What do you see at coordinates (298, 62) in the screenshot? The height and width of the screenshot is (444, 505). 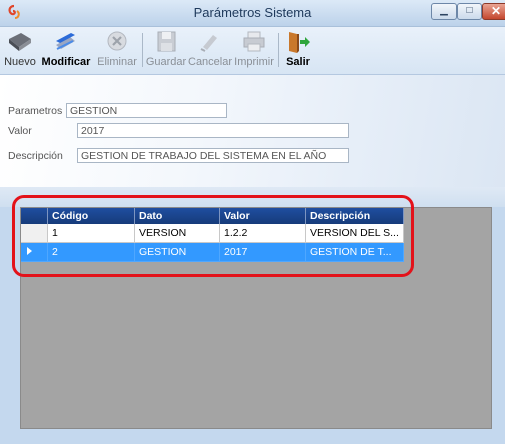 I see `salir-label: Salir` at bounding box center [298, 62].